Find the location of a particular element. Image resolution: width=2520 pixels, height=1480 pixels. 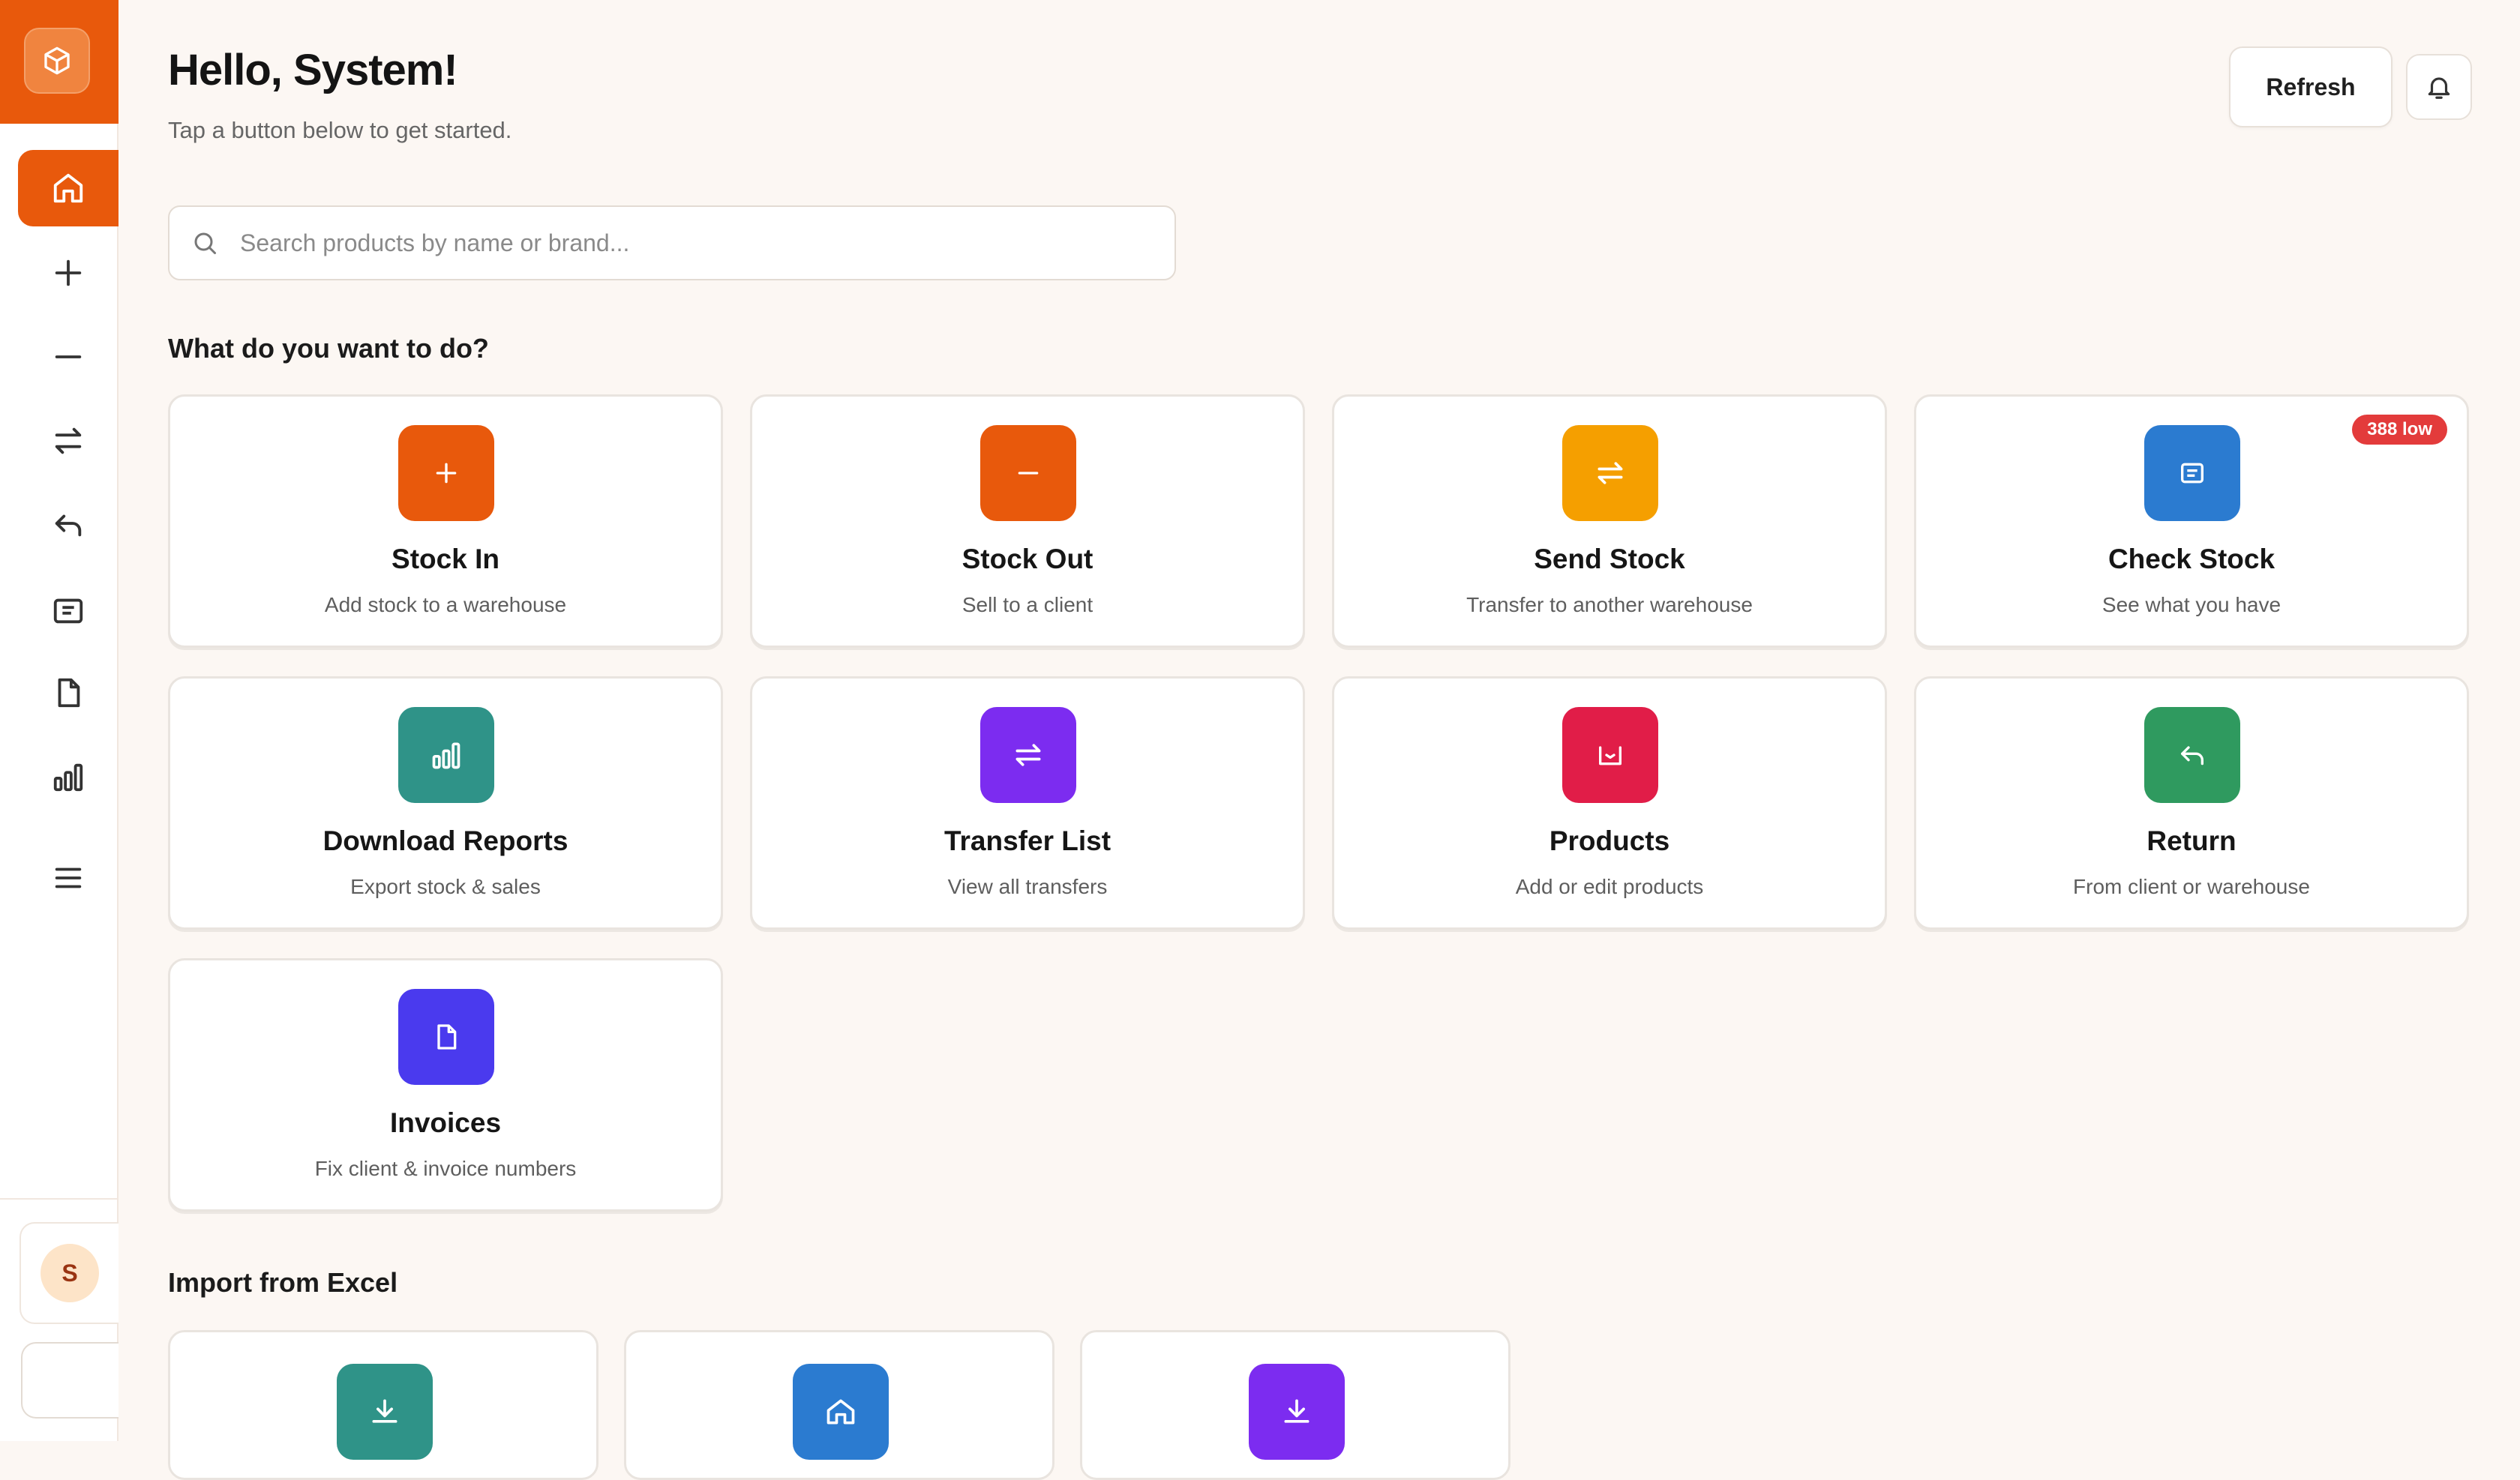

sidebar-item-reports is located at coordinates (68, 777).